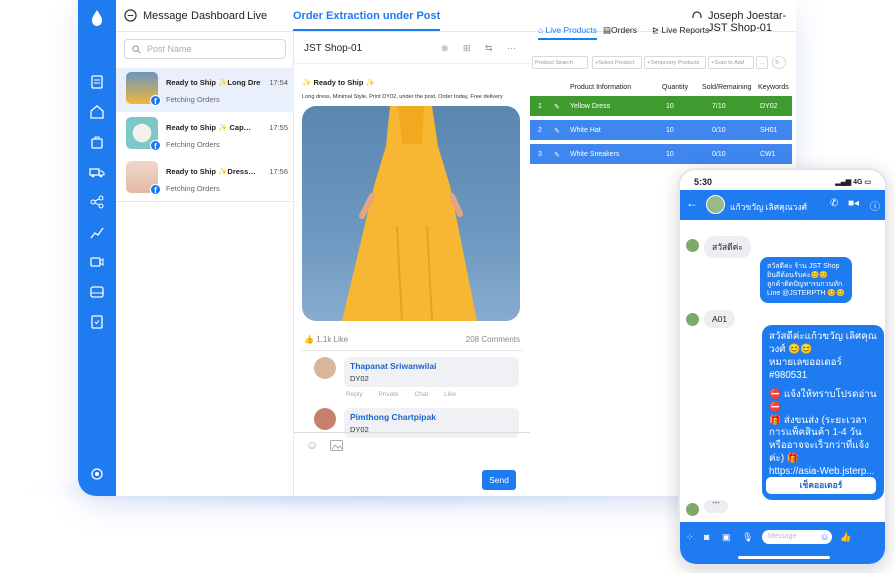 The width and height of the screenshot is (895, 573). Describe the element at coordinates (431, 372) in the screenshot. I see `comment-bubble: Thapanat Sriwanwilai DY02` at that location.